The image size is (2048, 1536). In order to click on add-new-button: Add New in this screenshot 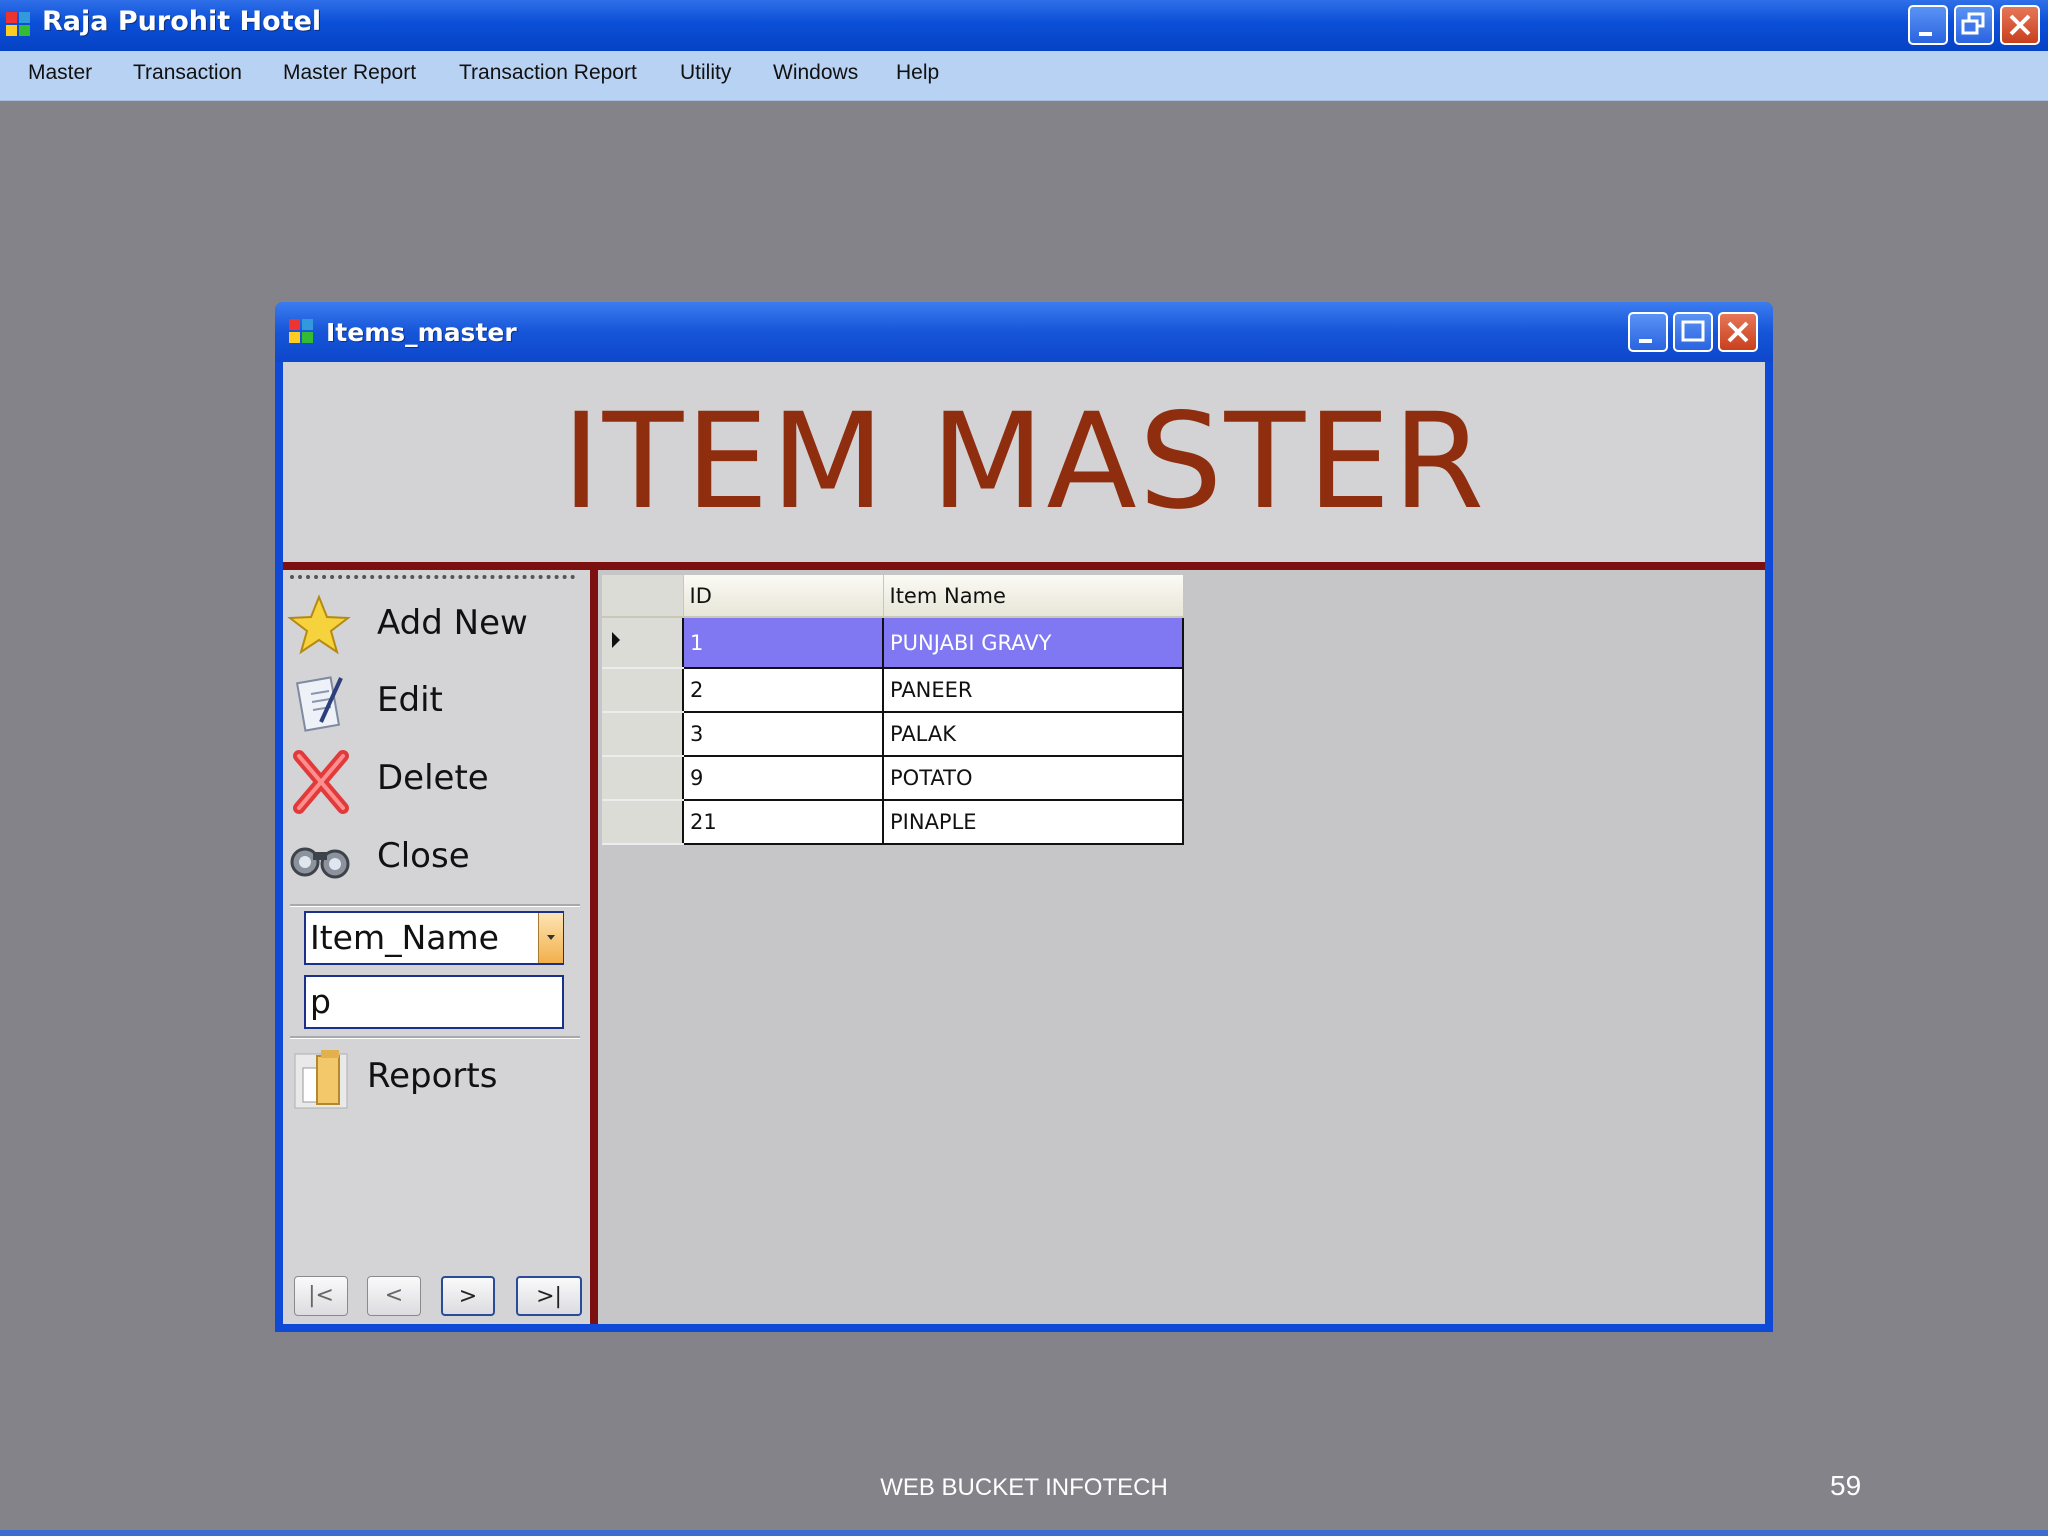, I will do `click(432, 625)`.